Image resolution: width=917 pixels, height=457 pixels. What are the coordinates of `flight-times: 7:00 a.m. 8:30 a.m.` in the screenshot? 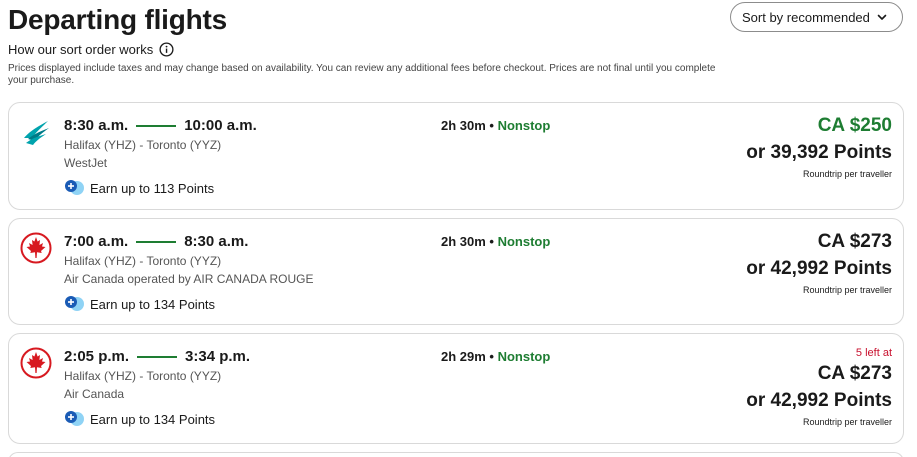 It's located at (156, 241).